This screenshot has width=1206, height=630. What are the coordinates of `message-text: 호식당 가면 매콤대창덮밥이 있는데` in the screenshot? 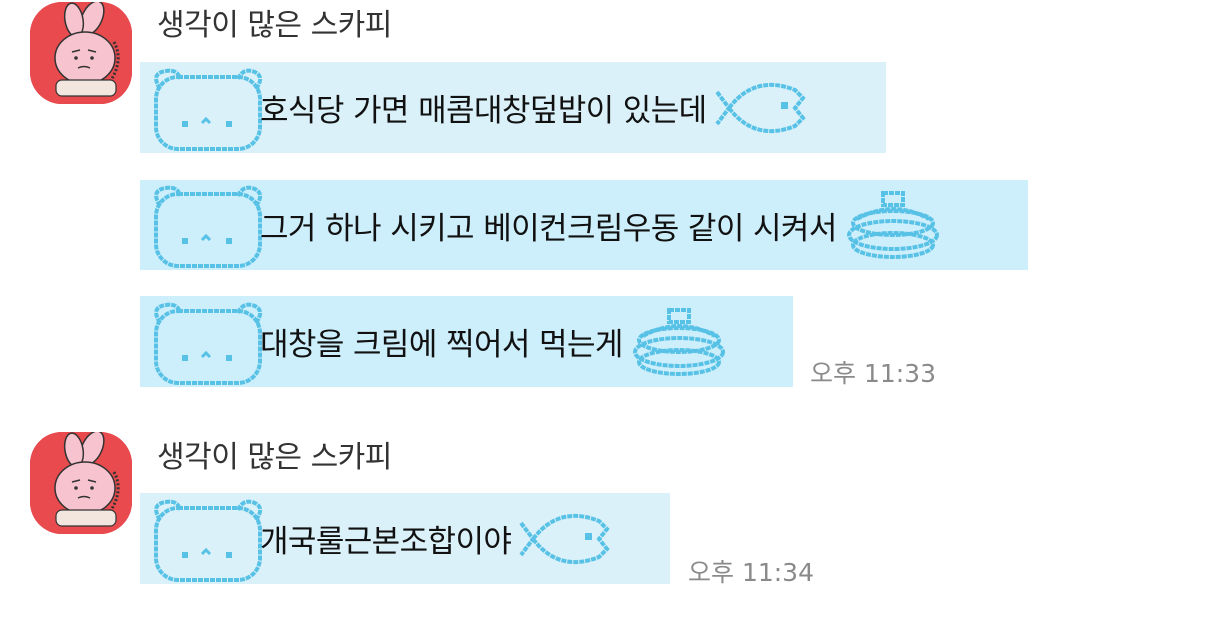 It's located at (483, 111).